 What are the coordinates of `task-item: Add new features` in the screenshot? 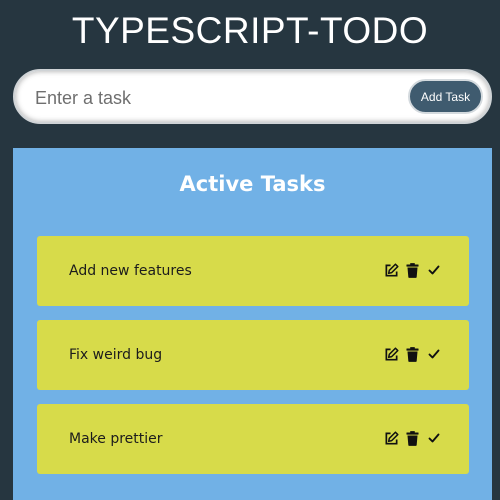 It's located at (253, 271).